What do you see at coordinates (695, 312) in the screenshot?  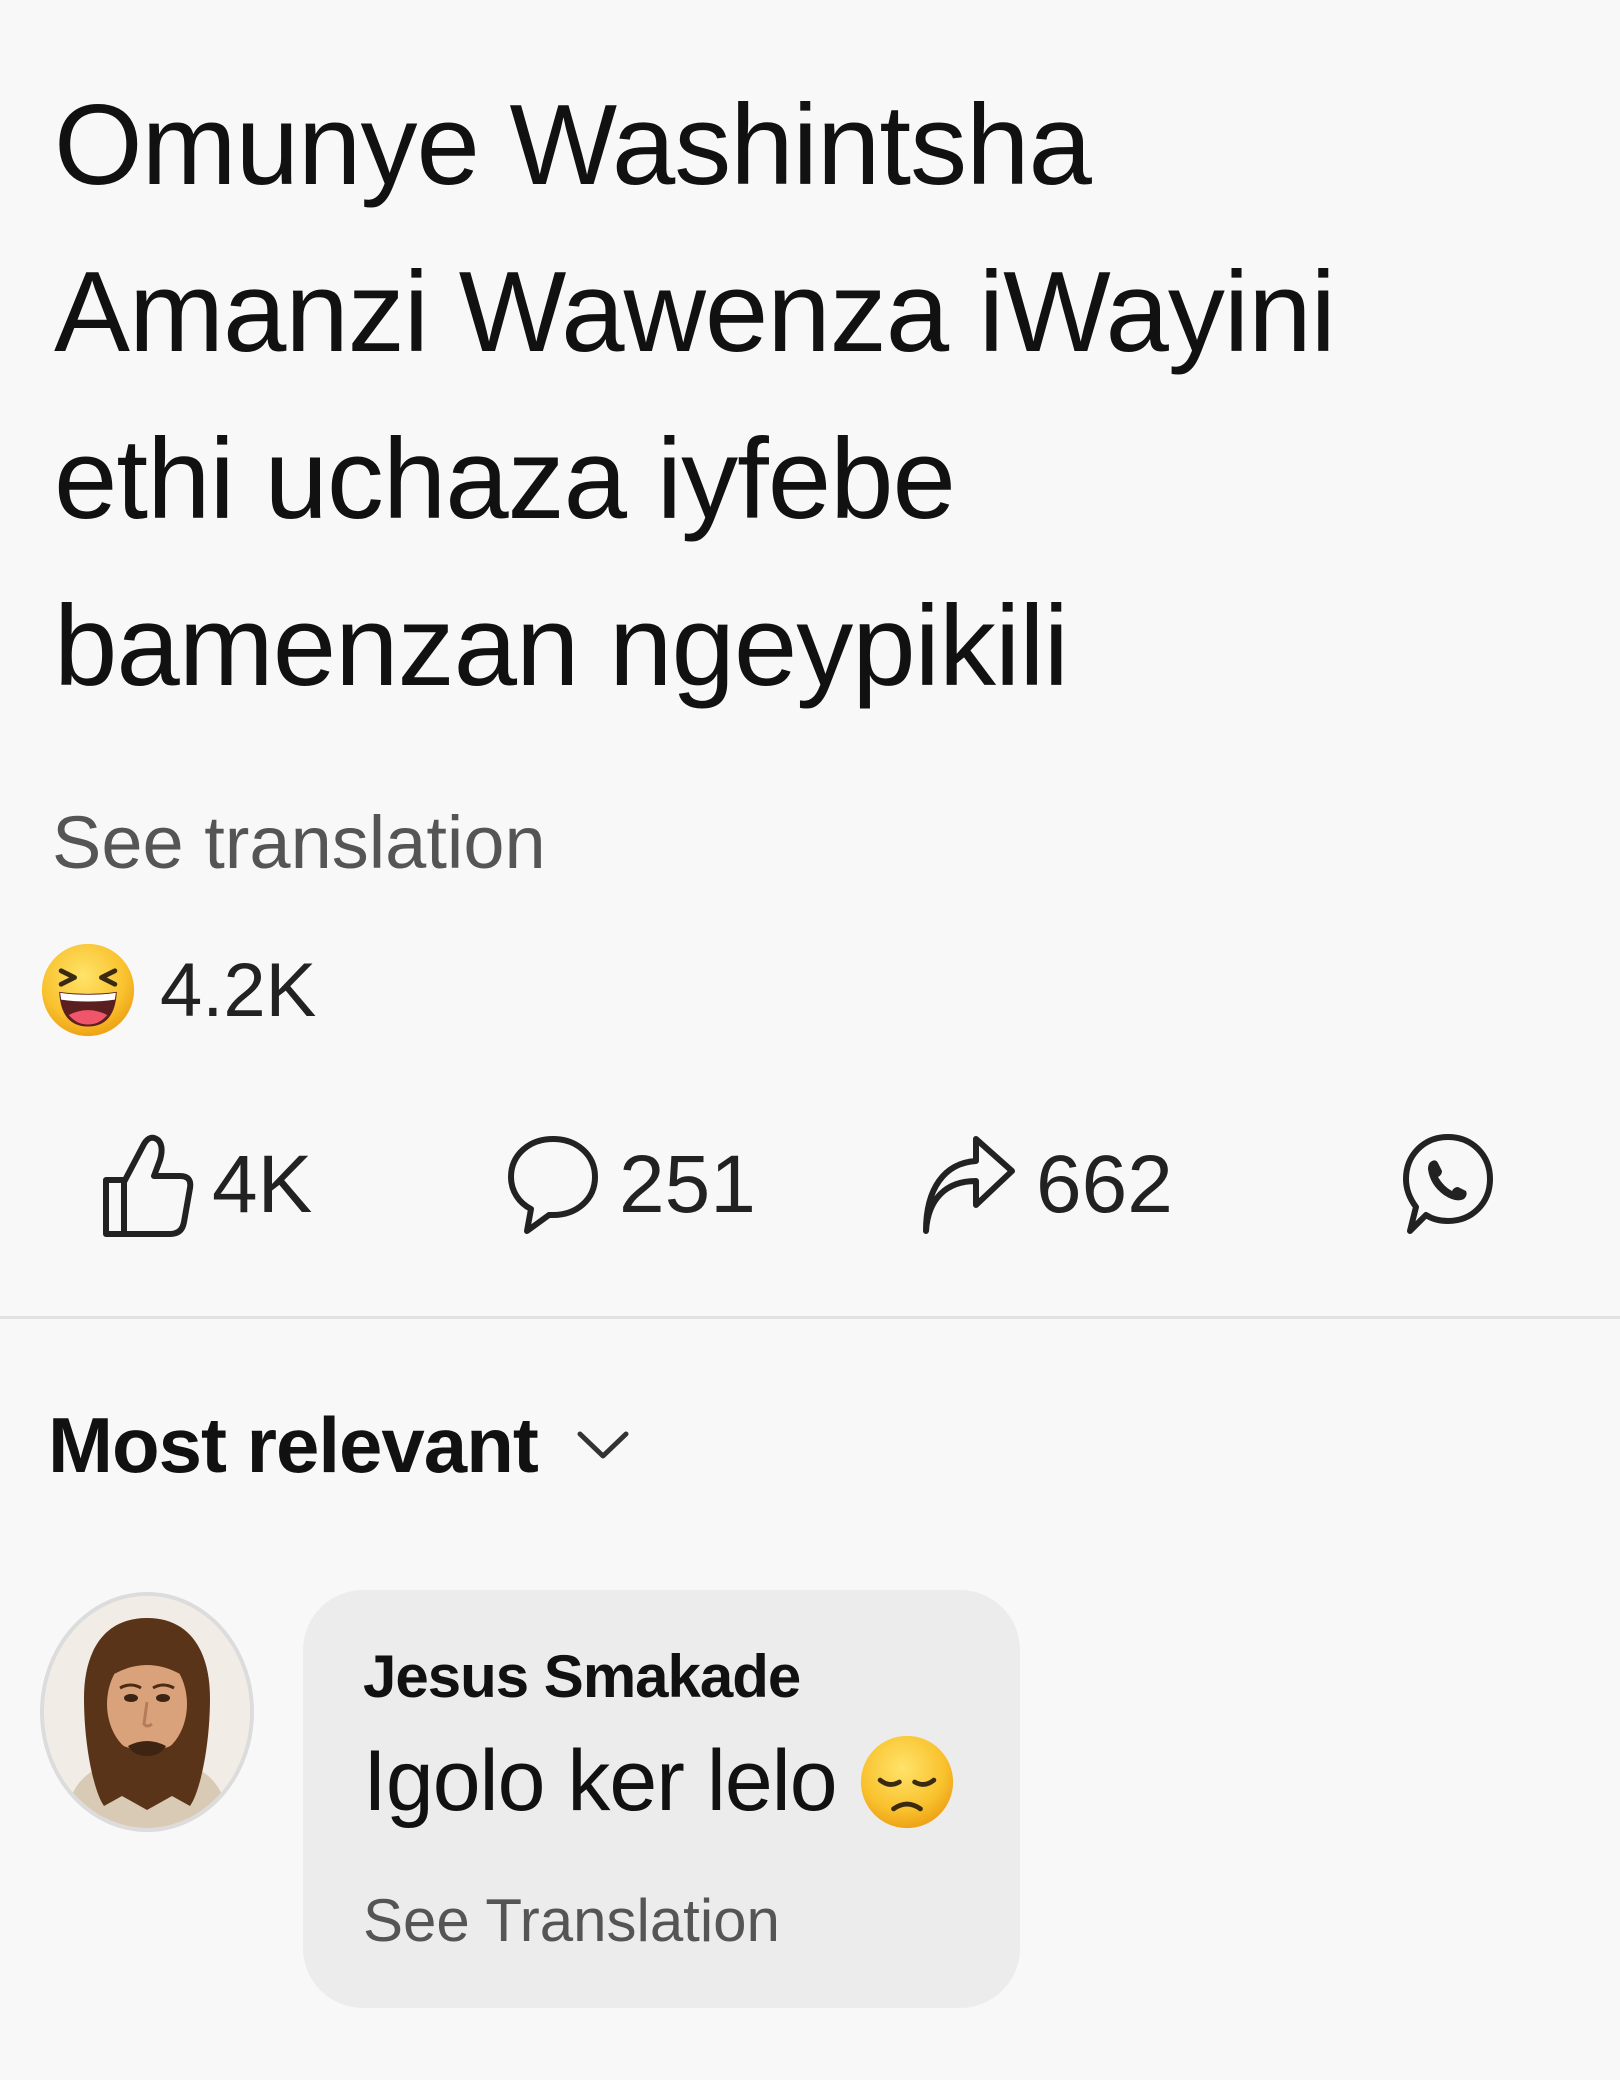 I see `post-text-line: Amanzi Wawenza iWayini` at bounding box center [695, 312].